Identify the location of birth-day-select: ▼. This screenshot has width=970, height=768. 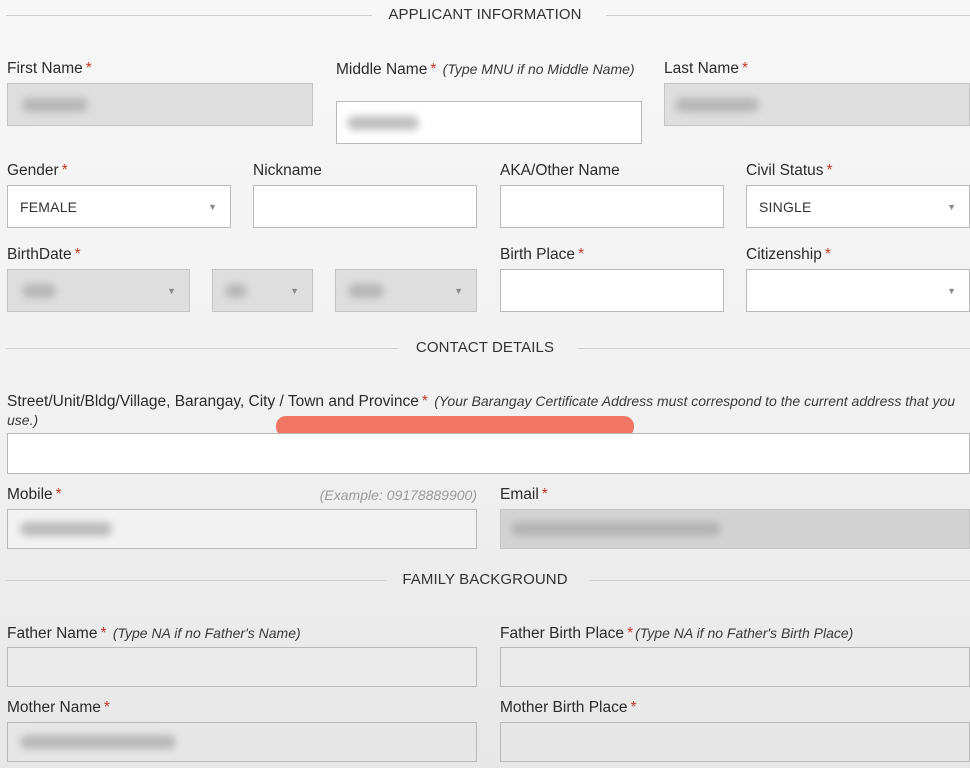
(262, 290).